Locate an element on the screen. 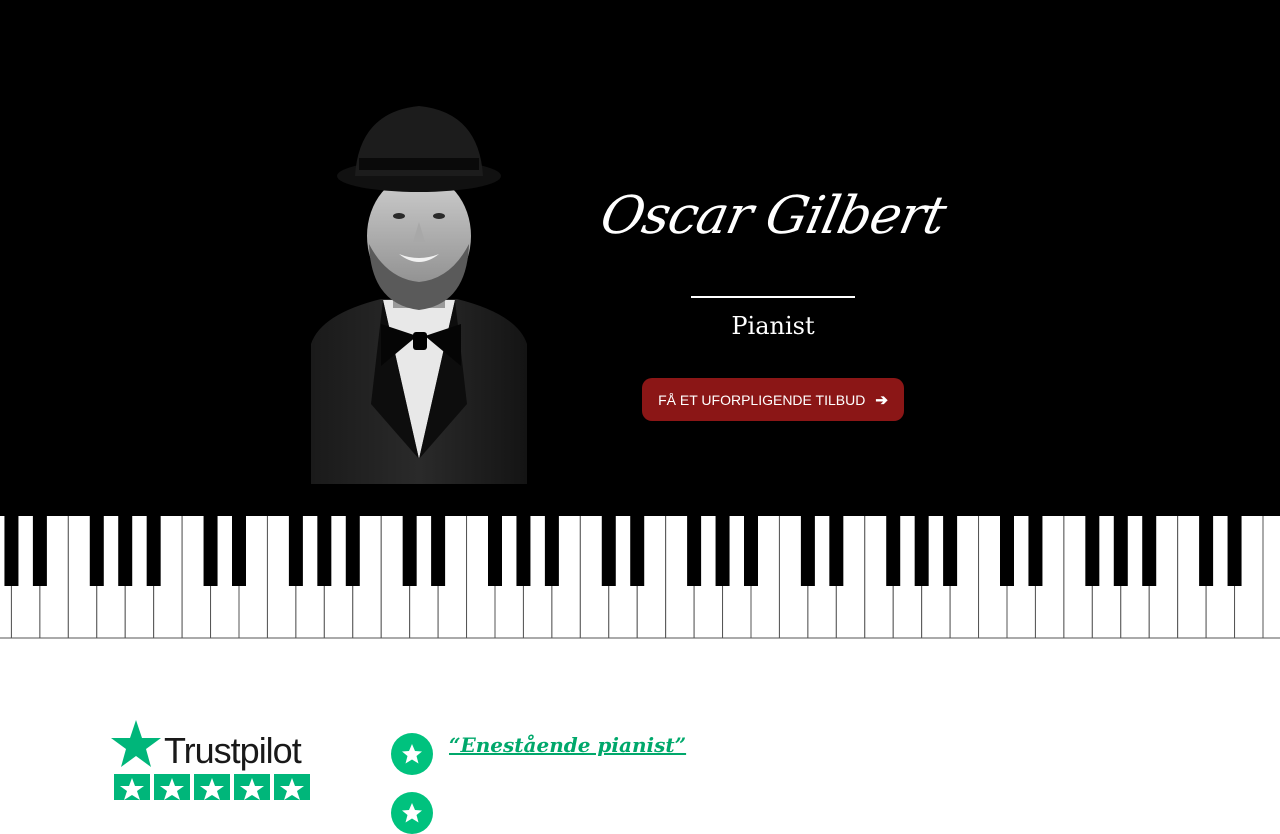 The image size is (1280, 834). get-quote-button: FÅ ET UFORPLIGENDE TILBUD ➔ is located at coordinates (773, 399).